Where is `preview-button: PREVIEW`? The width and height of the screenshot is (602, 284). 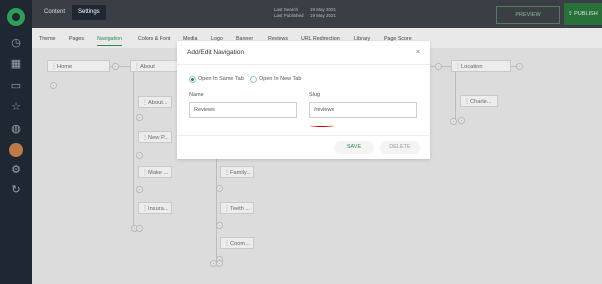 preview-button: PREVIEW is located at coordinates (528, 15).